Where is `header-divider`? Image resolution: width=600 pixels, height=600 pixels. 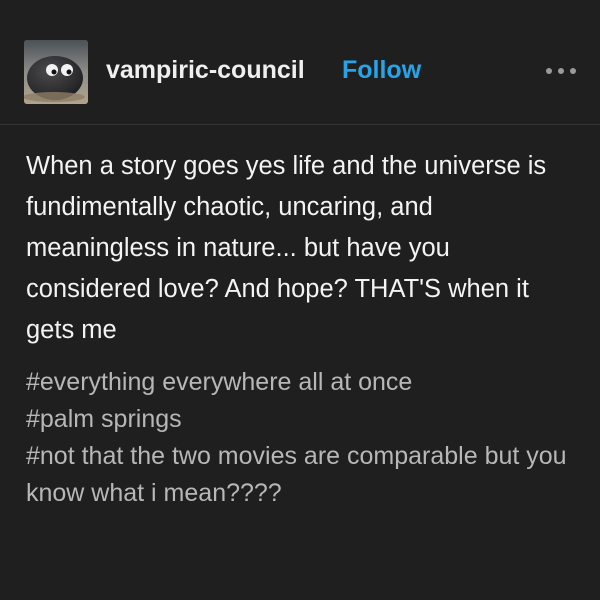
header-divider is located at coordinates (300, 124).